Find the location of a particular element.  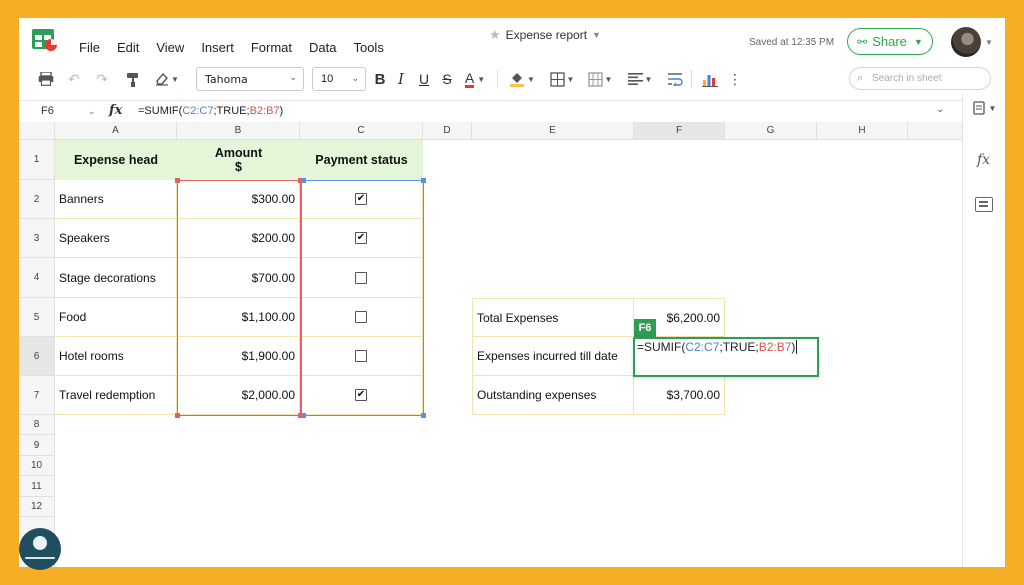

header-expense-head: Expense head is located at coordinates (116, 160).